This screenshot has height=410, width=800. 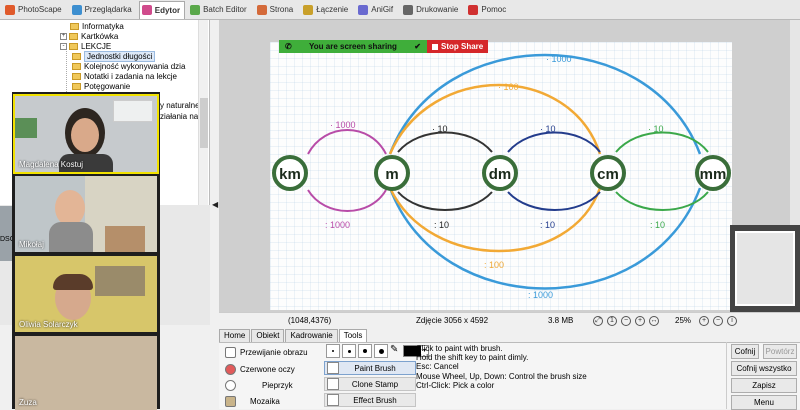 I want to click on tree-item-notatki: Notatki i zadania na lekcje, so click(x=124, y=76).